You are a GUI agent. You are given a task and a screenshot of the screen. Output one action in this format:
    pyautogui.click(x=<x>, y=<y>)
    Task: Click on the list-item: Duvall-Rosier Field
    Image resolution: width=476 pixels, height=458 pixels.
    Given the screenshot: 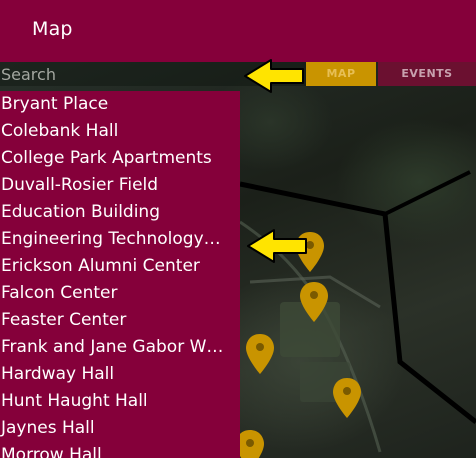 What is the action you would take?
    pyautogui.click(x=120, y=185)
    